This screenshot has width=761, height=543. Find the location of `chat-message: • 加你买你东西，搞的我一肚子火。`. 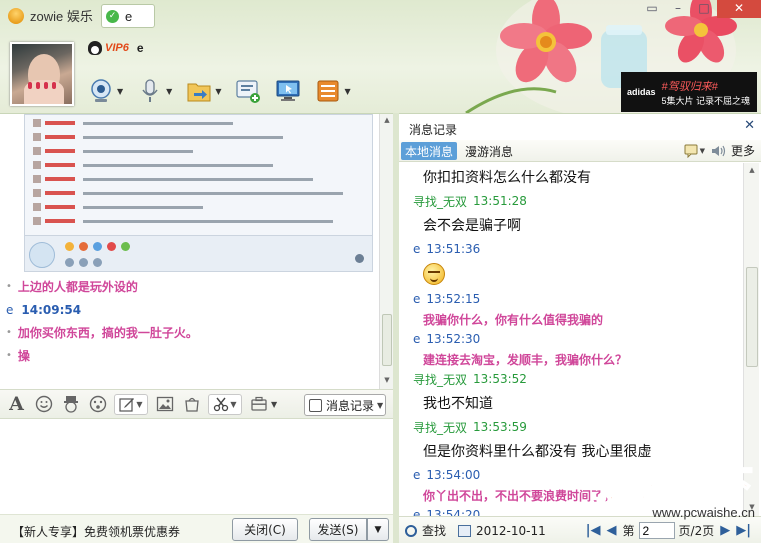

chat-message: • 加你买你东西，搞的我一肚子火。 is located at coordinates (102, 333).